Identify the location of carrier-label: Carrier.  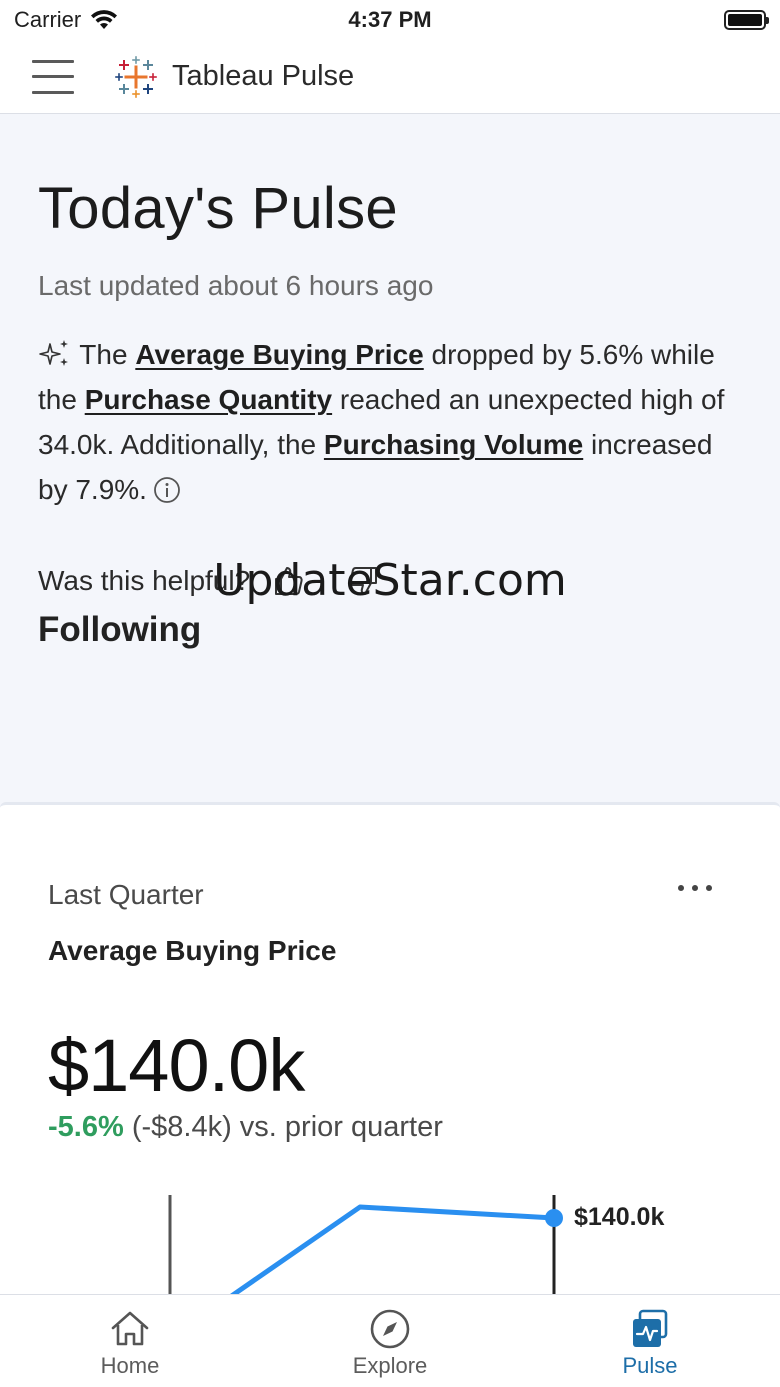
(48, 19).